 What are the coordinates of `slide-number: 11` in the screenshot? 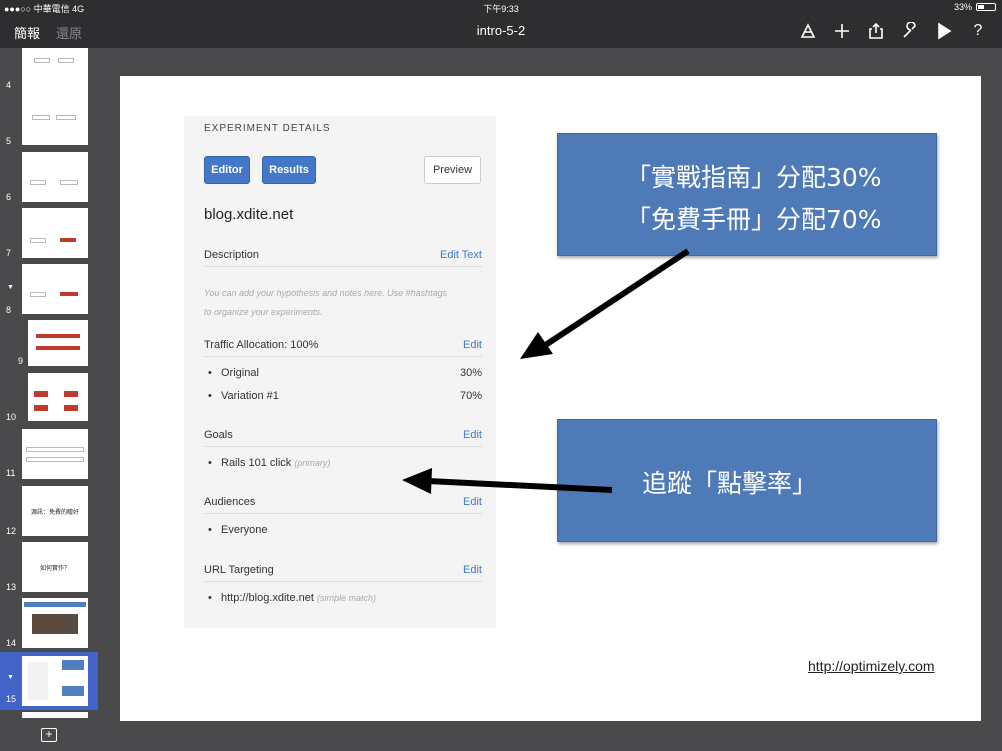 It's located at (11, 473).